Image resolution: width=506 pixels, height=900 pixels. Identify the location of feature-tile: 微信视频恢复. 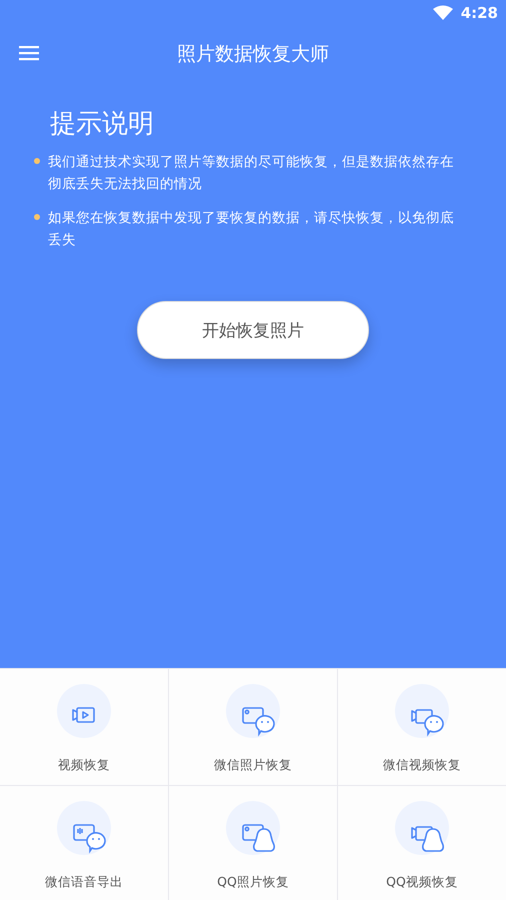
(422, 726).